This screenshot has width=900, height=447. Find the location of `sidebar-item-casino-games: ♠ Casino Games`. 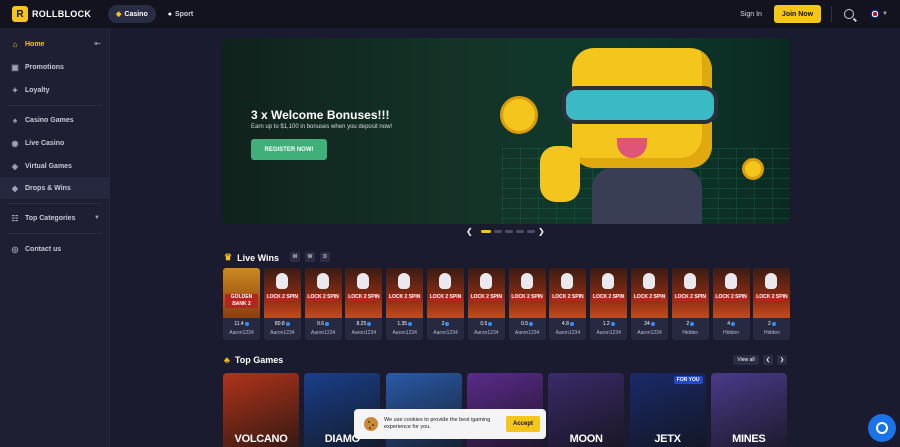

sidebar-item-casino-games: ♠ Casino Games is located at coordinates (55, 120).